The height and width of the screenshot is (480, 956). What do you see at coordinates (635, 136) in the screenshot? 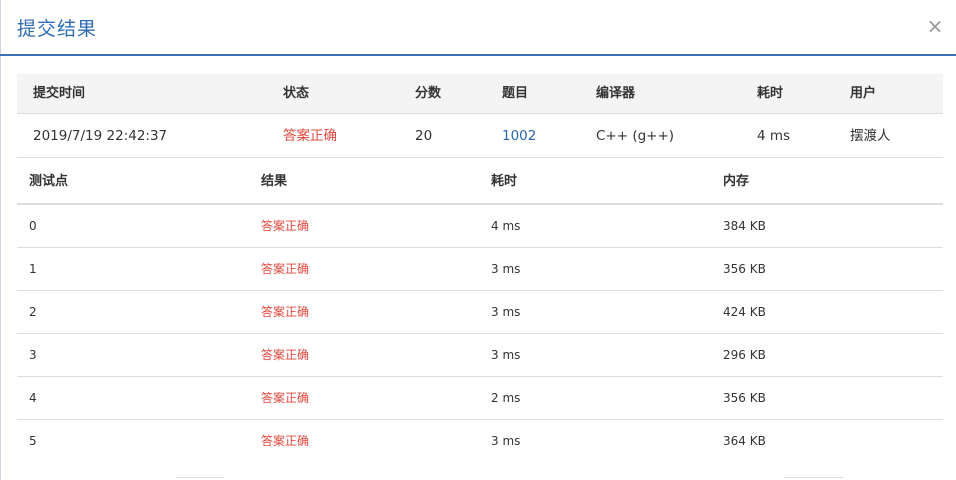
I see `compiler: C++ (g++)` at bounding box center [635, 136].